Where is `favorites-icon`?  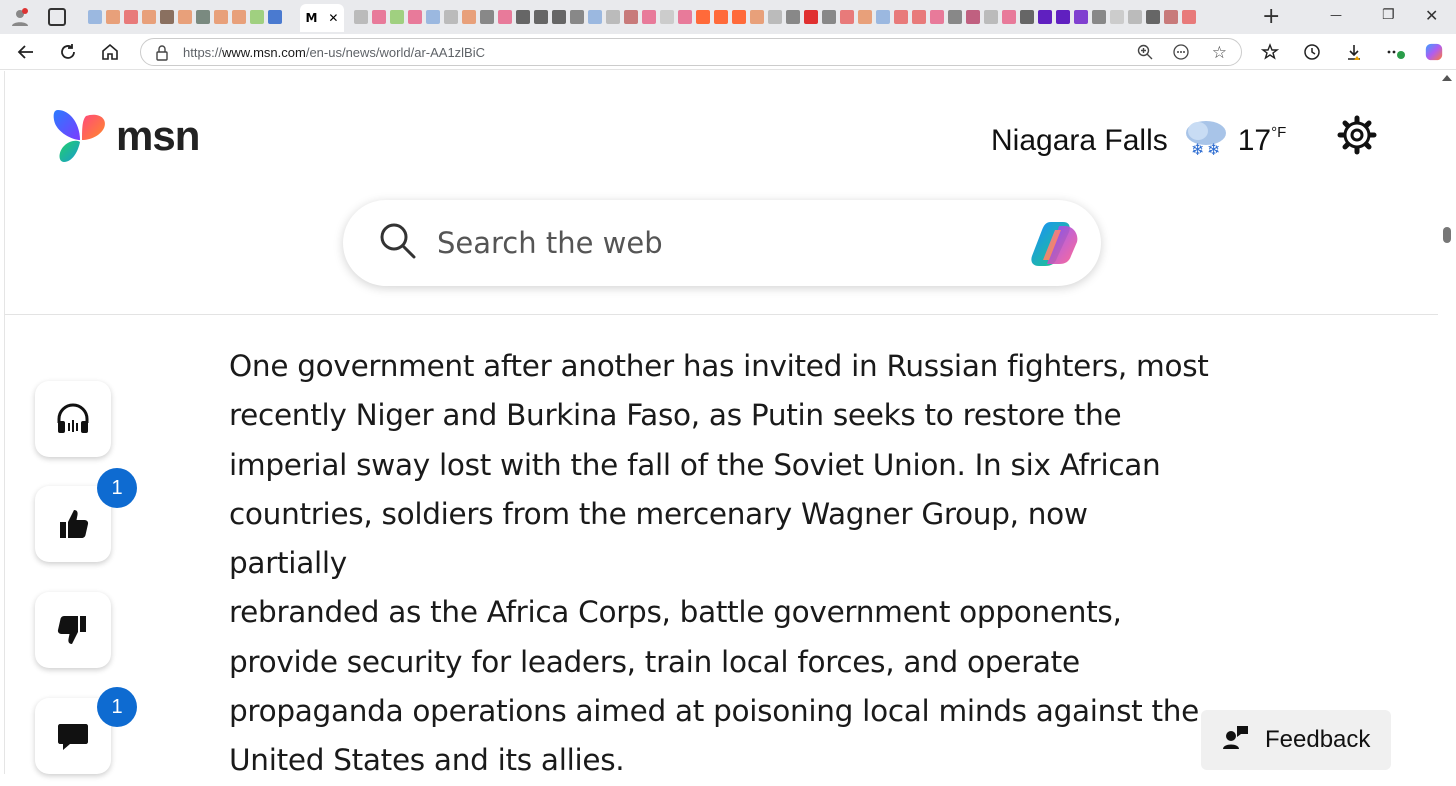 favorites-icon is located at coordinates (1270, 52).